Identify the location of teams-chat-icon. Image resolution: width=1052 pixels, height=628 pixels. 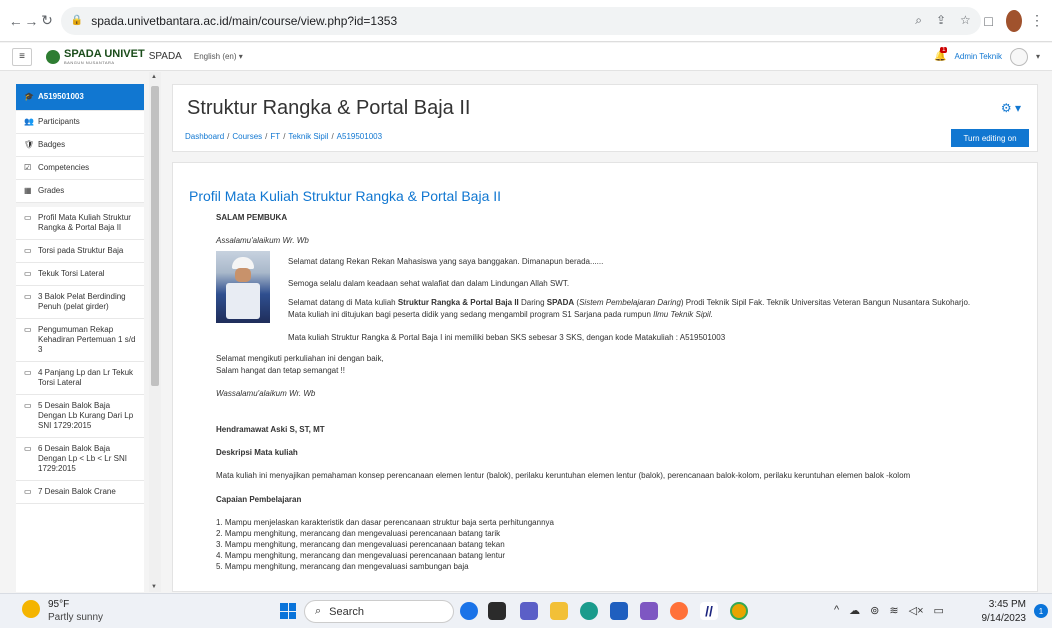
(529, 611).